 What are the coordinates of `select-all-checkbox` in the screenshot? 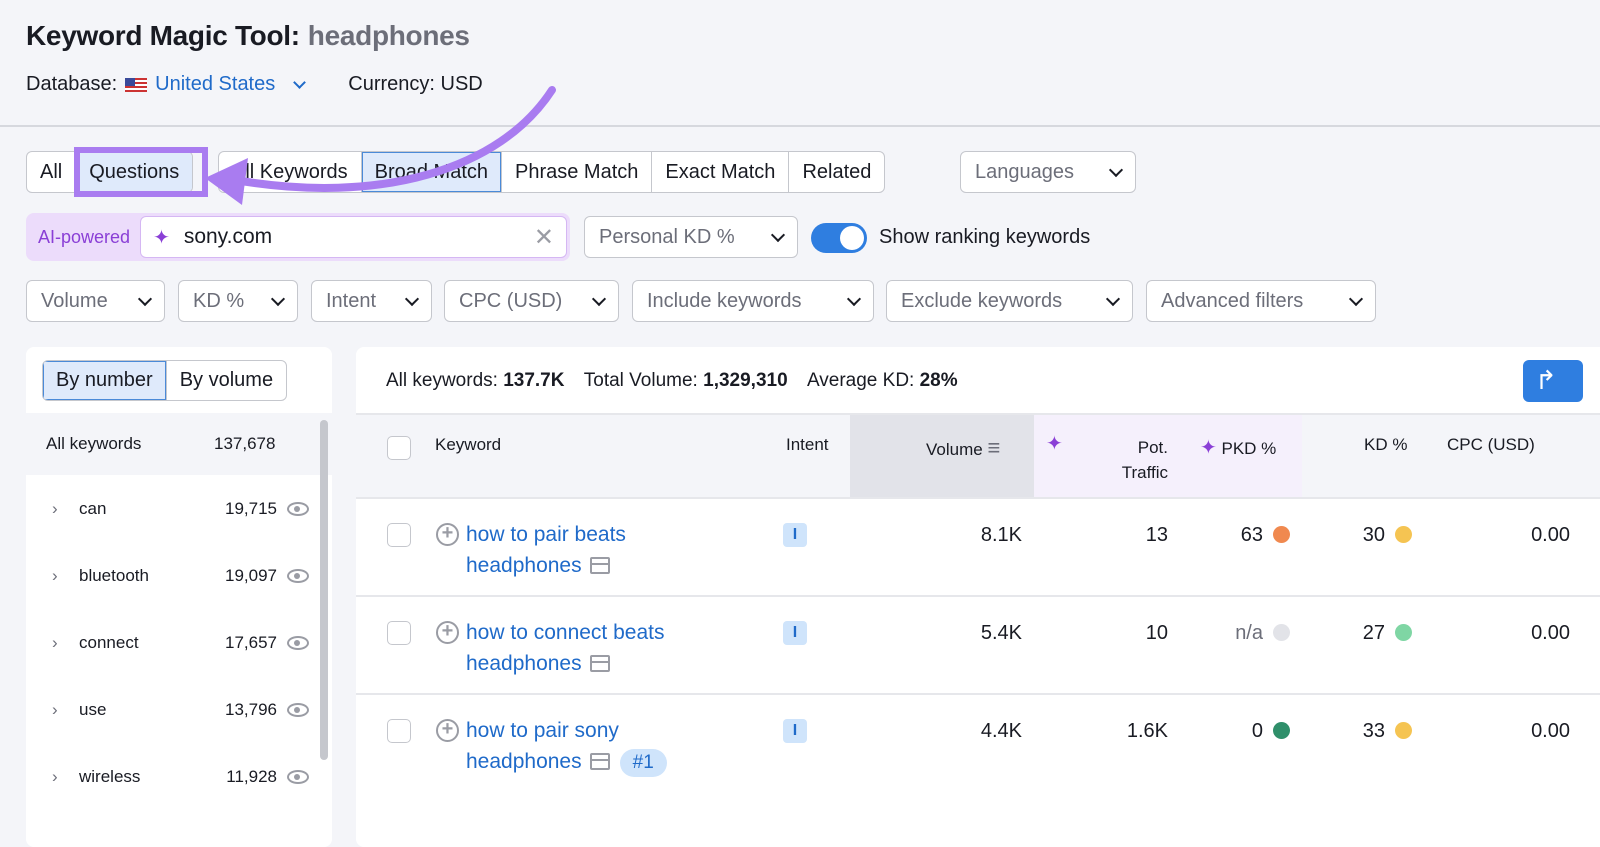 It's located at (399, 448).